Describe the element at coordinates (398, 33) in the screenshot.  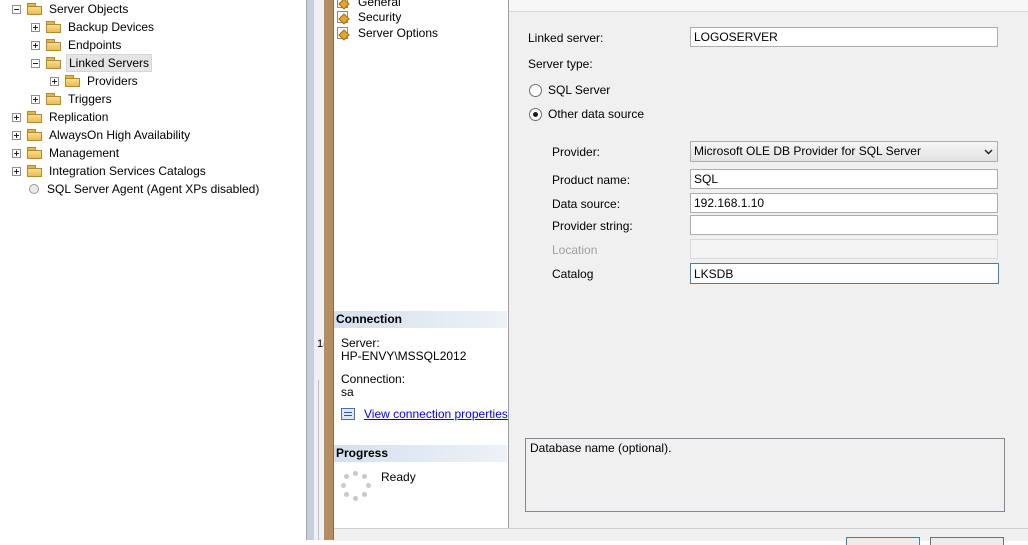
I see `page-label: Server Options` at that location.